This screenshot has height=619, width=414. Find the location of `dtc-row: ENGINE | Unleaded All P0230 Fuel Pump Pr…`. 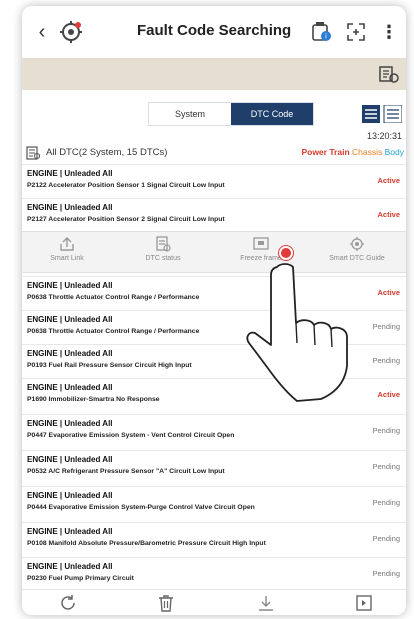

dtc-row: ENGINE | Unleaded All P0230 Fuel Pump Pr… is located at coordinates (214, 573).